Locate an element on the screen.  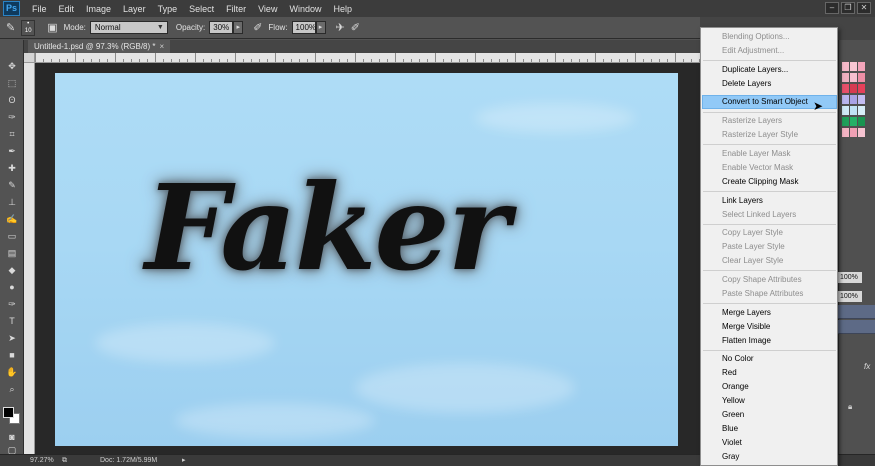
menu-item-rasterize-layer-style: Rasterize Layer Style is located at coordinates (780, 135).